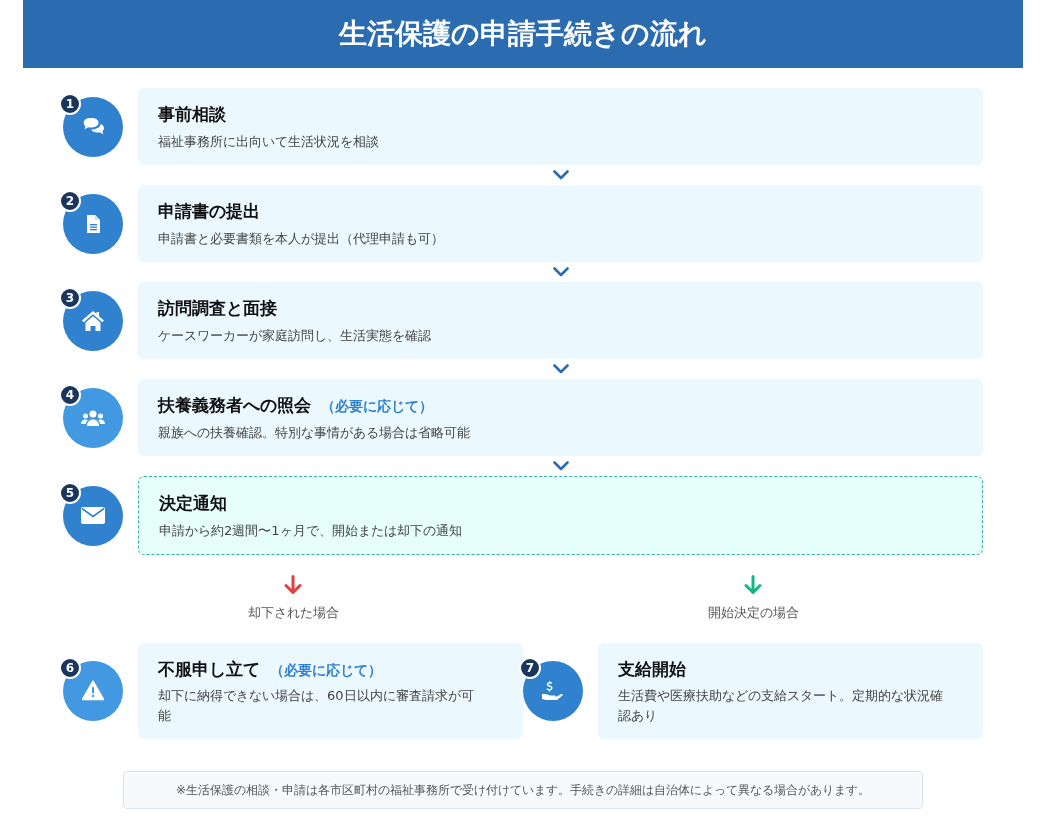 Image resolution: width=1047 pixels, height=821 pixels. What do you see at coordinates (93, 320) in the screenshot?
I see `house-icon` at bounding box center [93, 320].